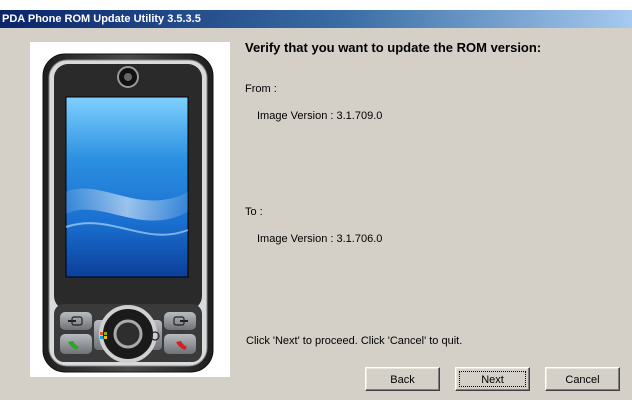 The height and width of the screenshot is (400, 632). I want to click on to-version: Image Version : 3.1.706.0, so click(320, 239).